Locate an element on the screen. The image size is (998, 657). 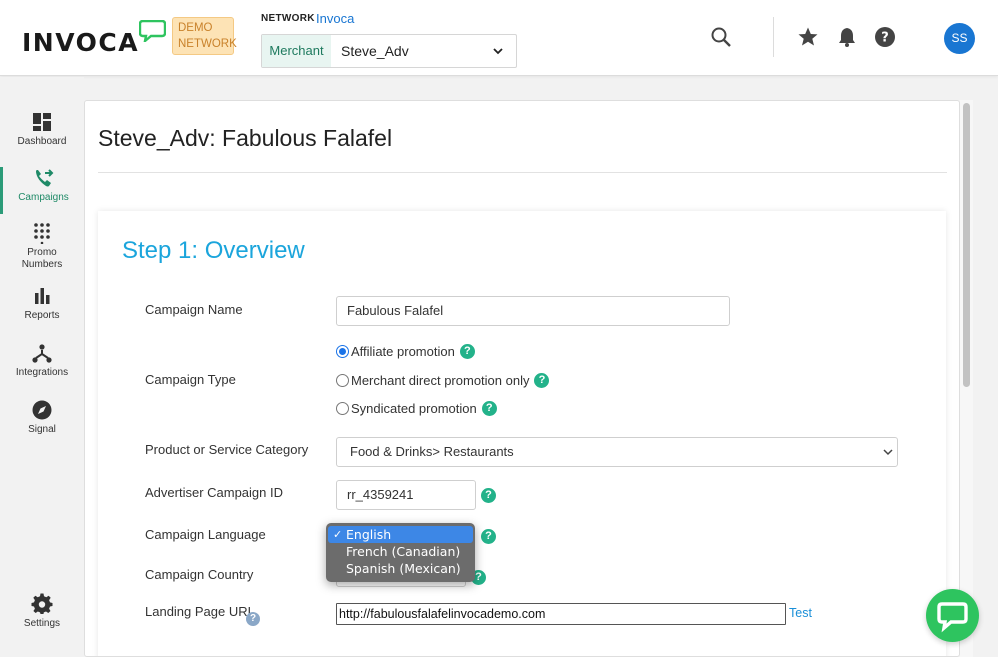
dashboard-icon is located at coordinates (42, 122).